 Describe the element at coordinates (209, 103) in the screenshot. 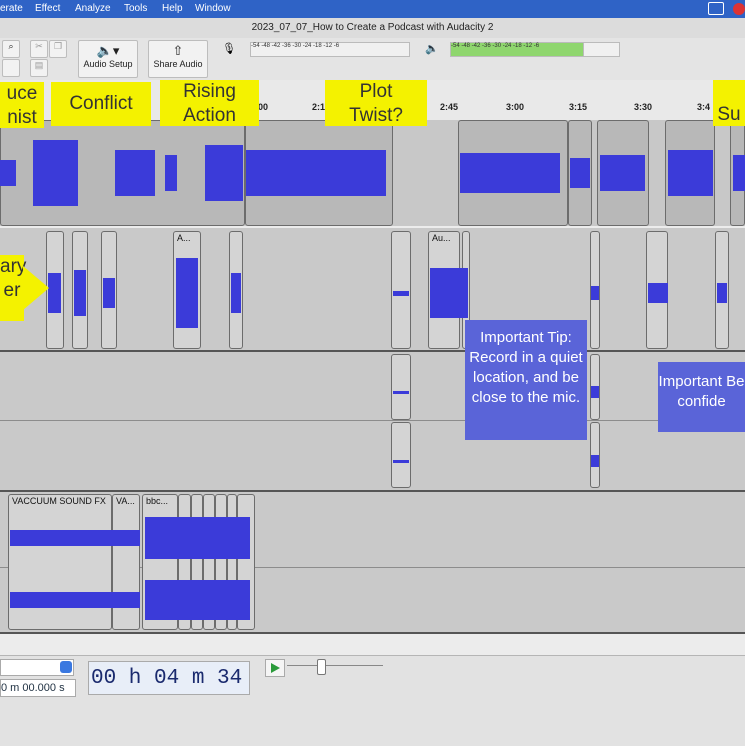

I see `note-rising-action: Rising Action` at that location.